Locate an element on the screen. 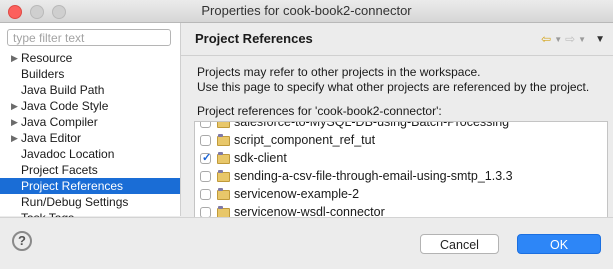 Image resolution: width=613 pixels, height=269 pixels. help-icon: ? is located at coordinates (22, 241).